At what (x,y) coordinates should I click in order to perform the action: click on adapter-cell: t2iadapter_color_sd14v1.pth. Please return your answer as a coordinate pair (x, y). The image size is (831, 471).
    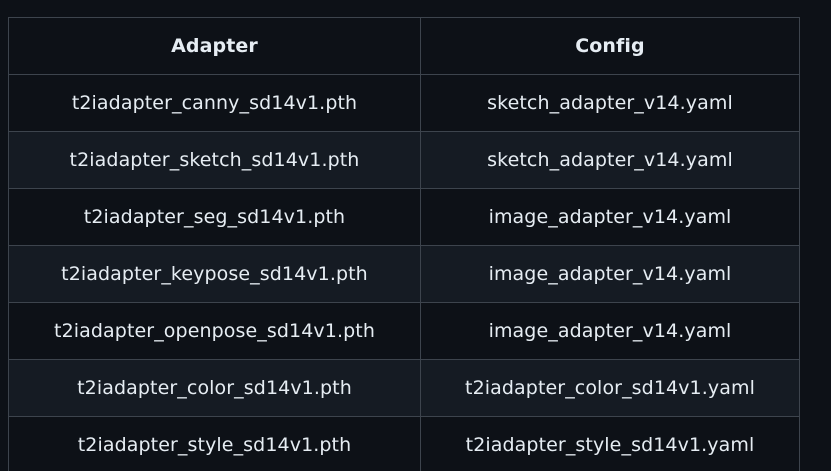
    Looking at the image, I should click on (214, 388).